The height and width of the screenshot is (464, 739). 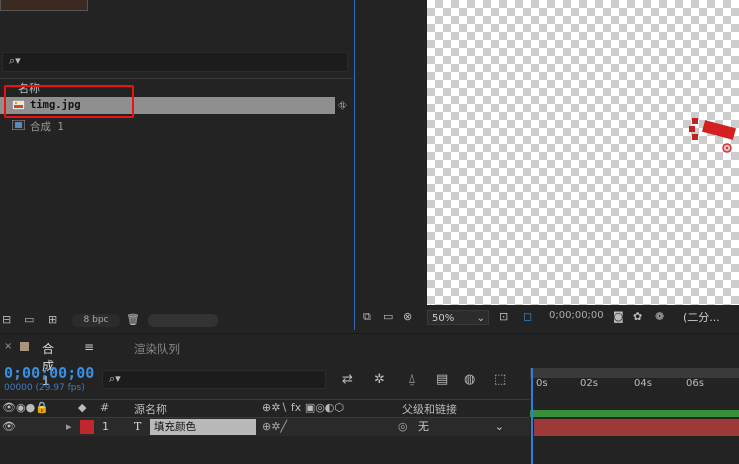 What do you see at coordinates (618, 316) in the screenshot?
I see `snapshot-icon: ◙` at bounding box center [618, 316].